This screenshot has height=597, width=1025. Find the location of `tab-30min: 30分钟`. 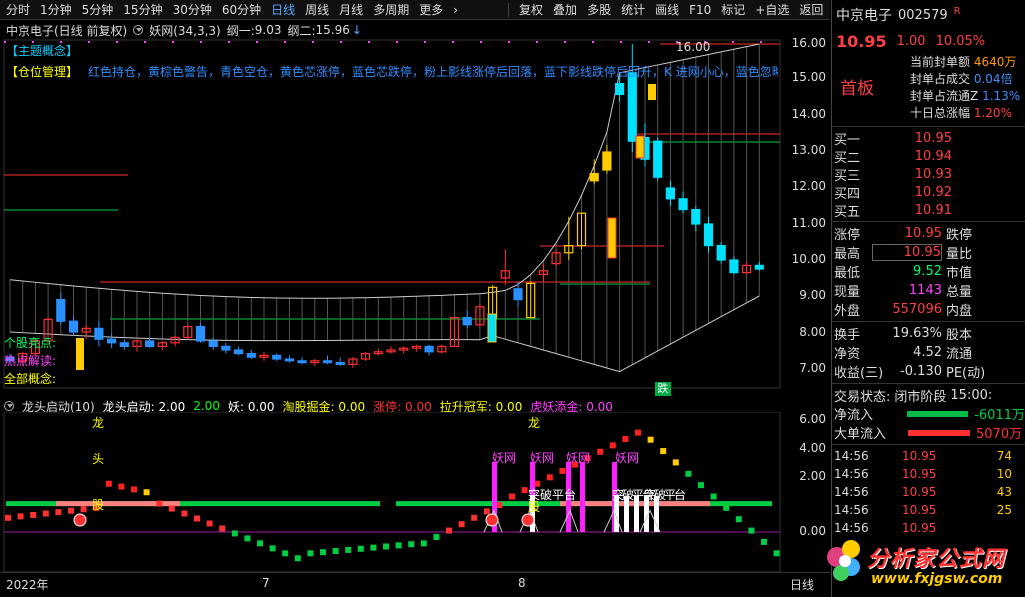

tab-30min: 30分钟 is located at coordinates (192, 9).